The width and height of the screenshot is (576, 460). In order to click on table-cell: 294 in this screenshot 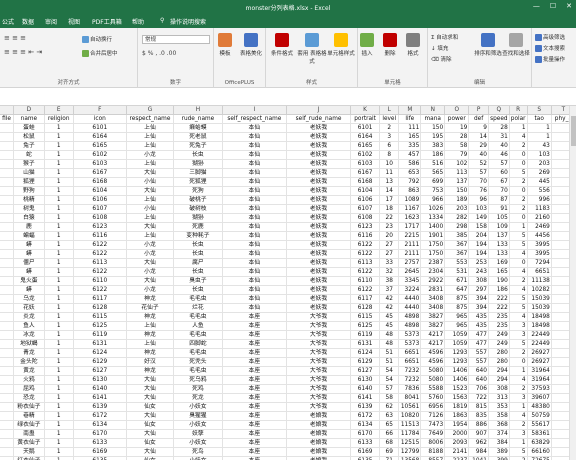, I will do `click(499, 371)`.